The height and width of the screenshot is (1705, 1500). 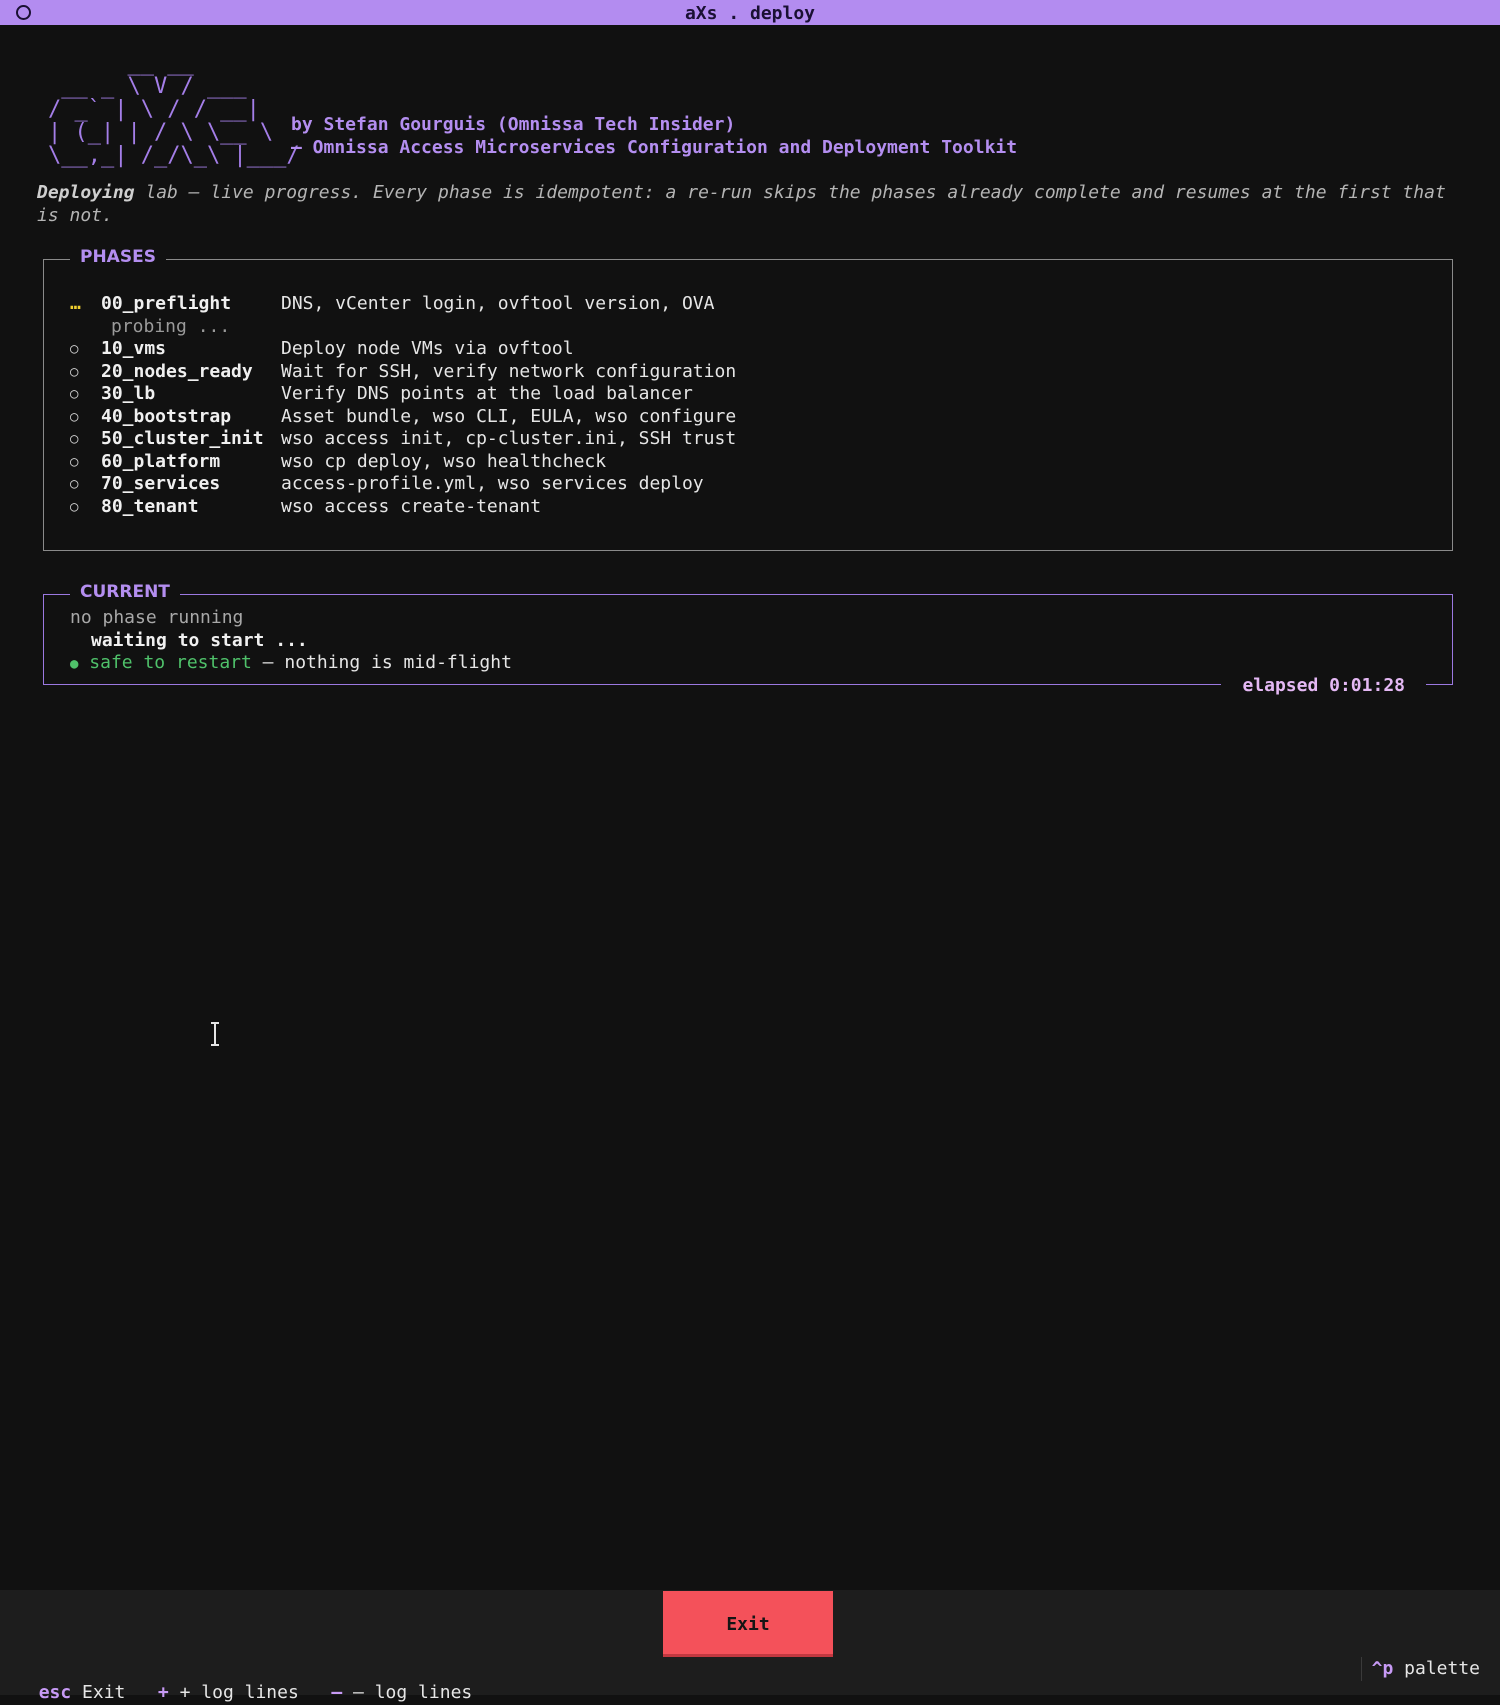 What do you see at coordinates (163, 1692) in the screenshot?
I see `binding-key: +` at bounding box center [163, 1692].